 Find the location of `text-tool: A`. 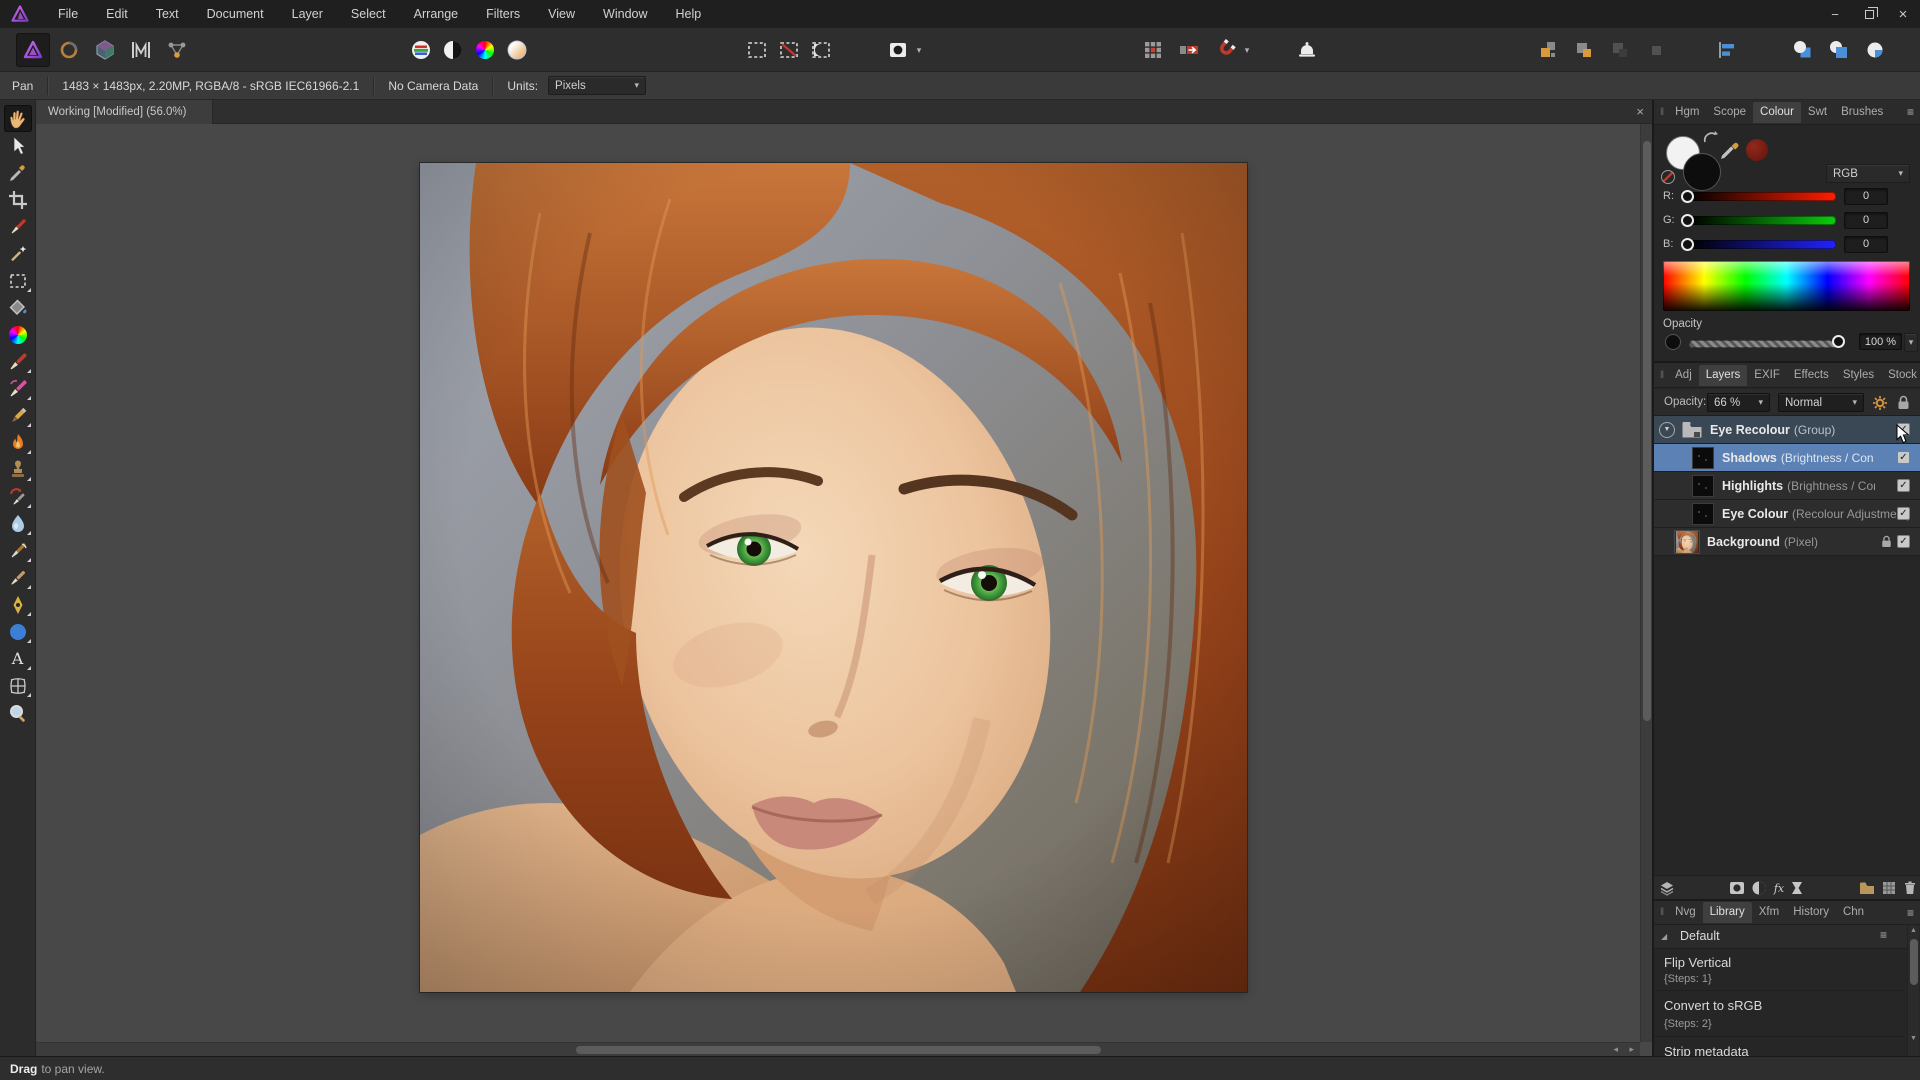

text-tool: A is located at coordinates (18, 658).